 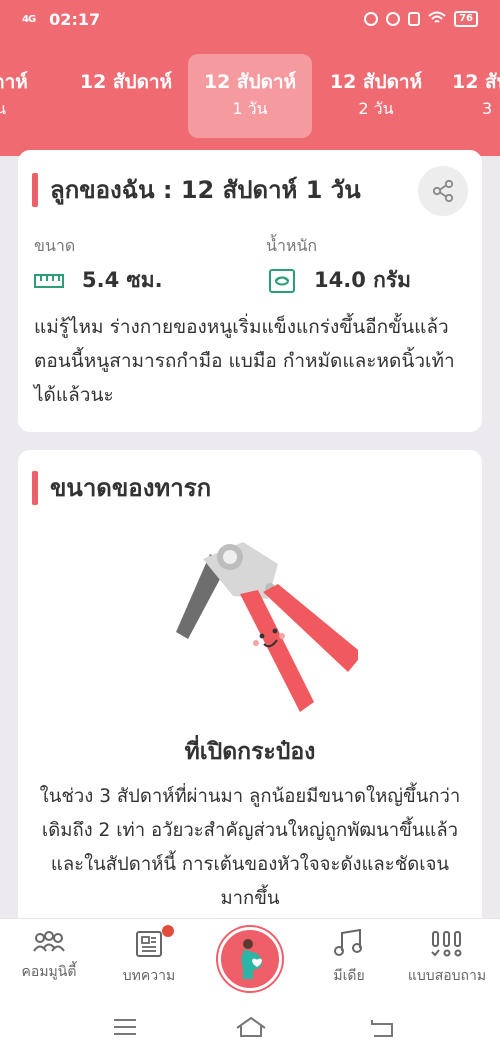 What do you see at coordinates (348, 942) in the screenshot?
I see `music-note-icon` at bounding box center [348, 942].